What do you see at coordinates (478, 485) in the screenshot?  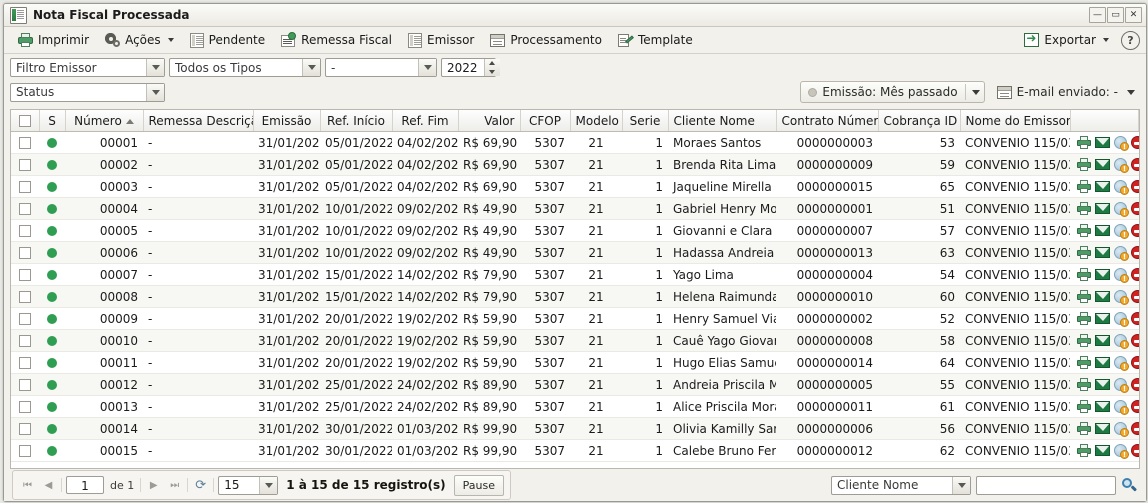 I see `pause-button: Pause` at bounding box center [478, 485].